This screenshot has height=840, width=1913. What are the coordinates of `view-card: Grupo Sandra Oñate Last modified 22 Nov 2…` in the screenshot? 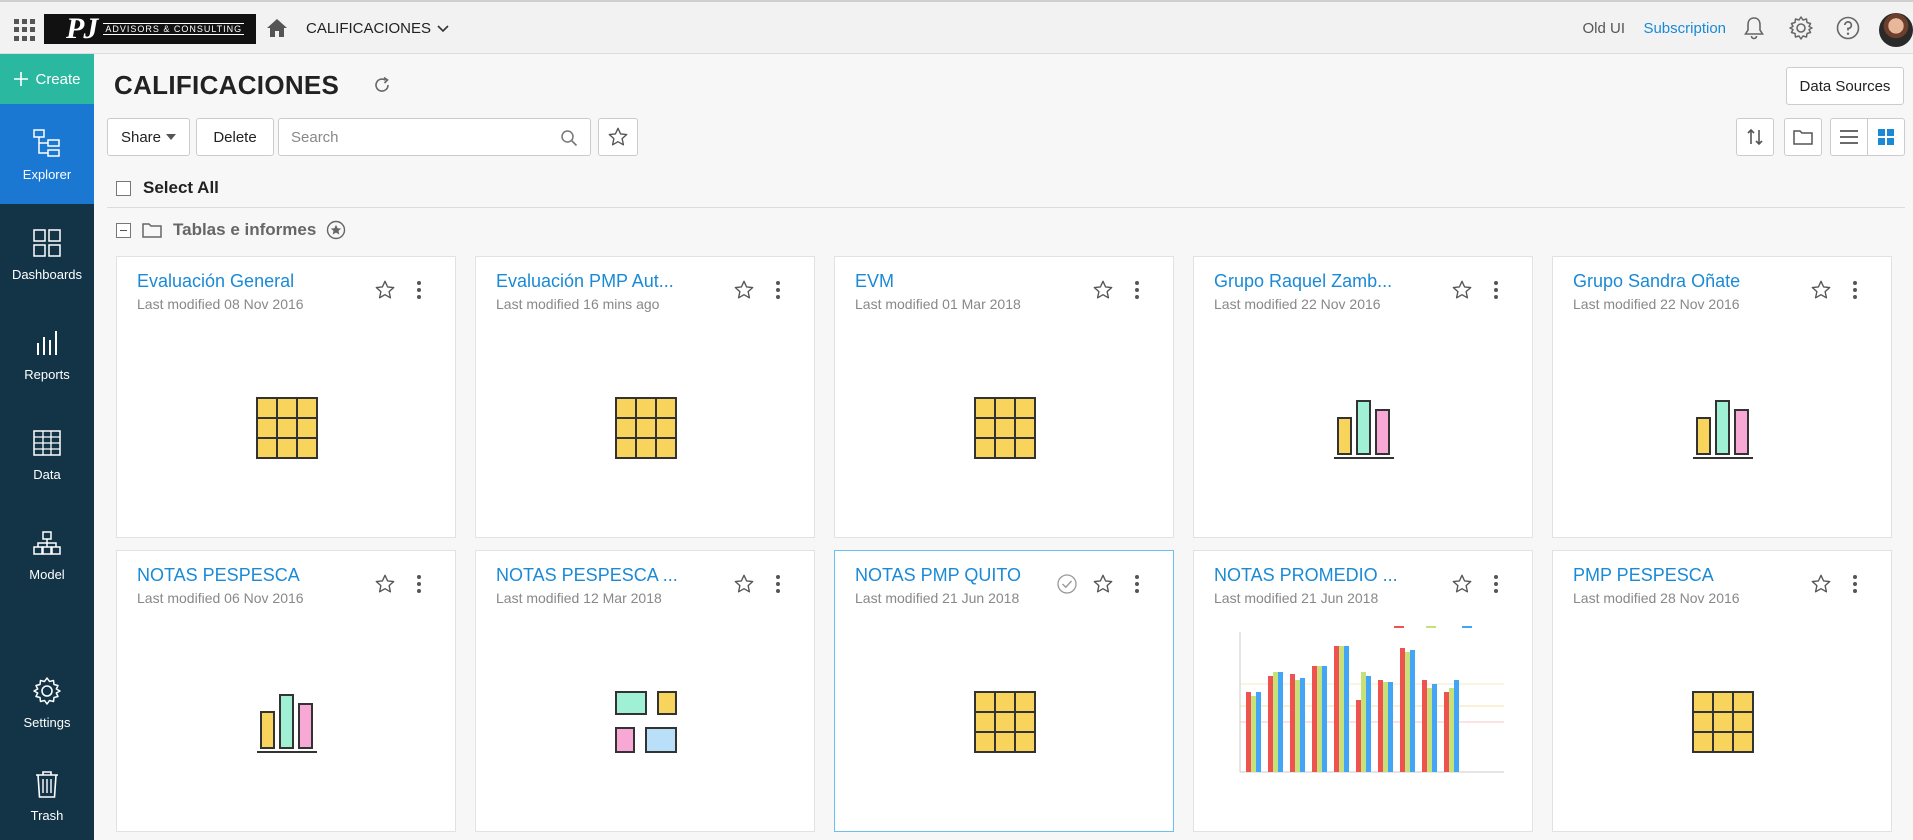 It's located at (1722, 397).